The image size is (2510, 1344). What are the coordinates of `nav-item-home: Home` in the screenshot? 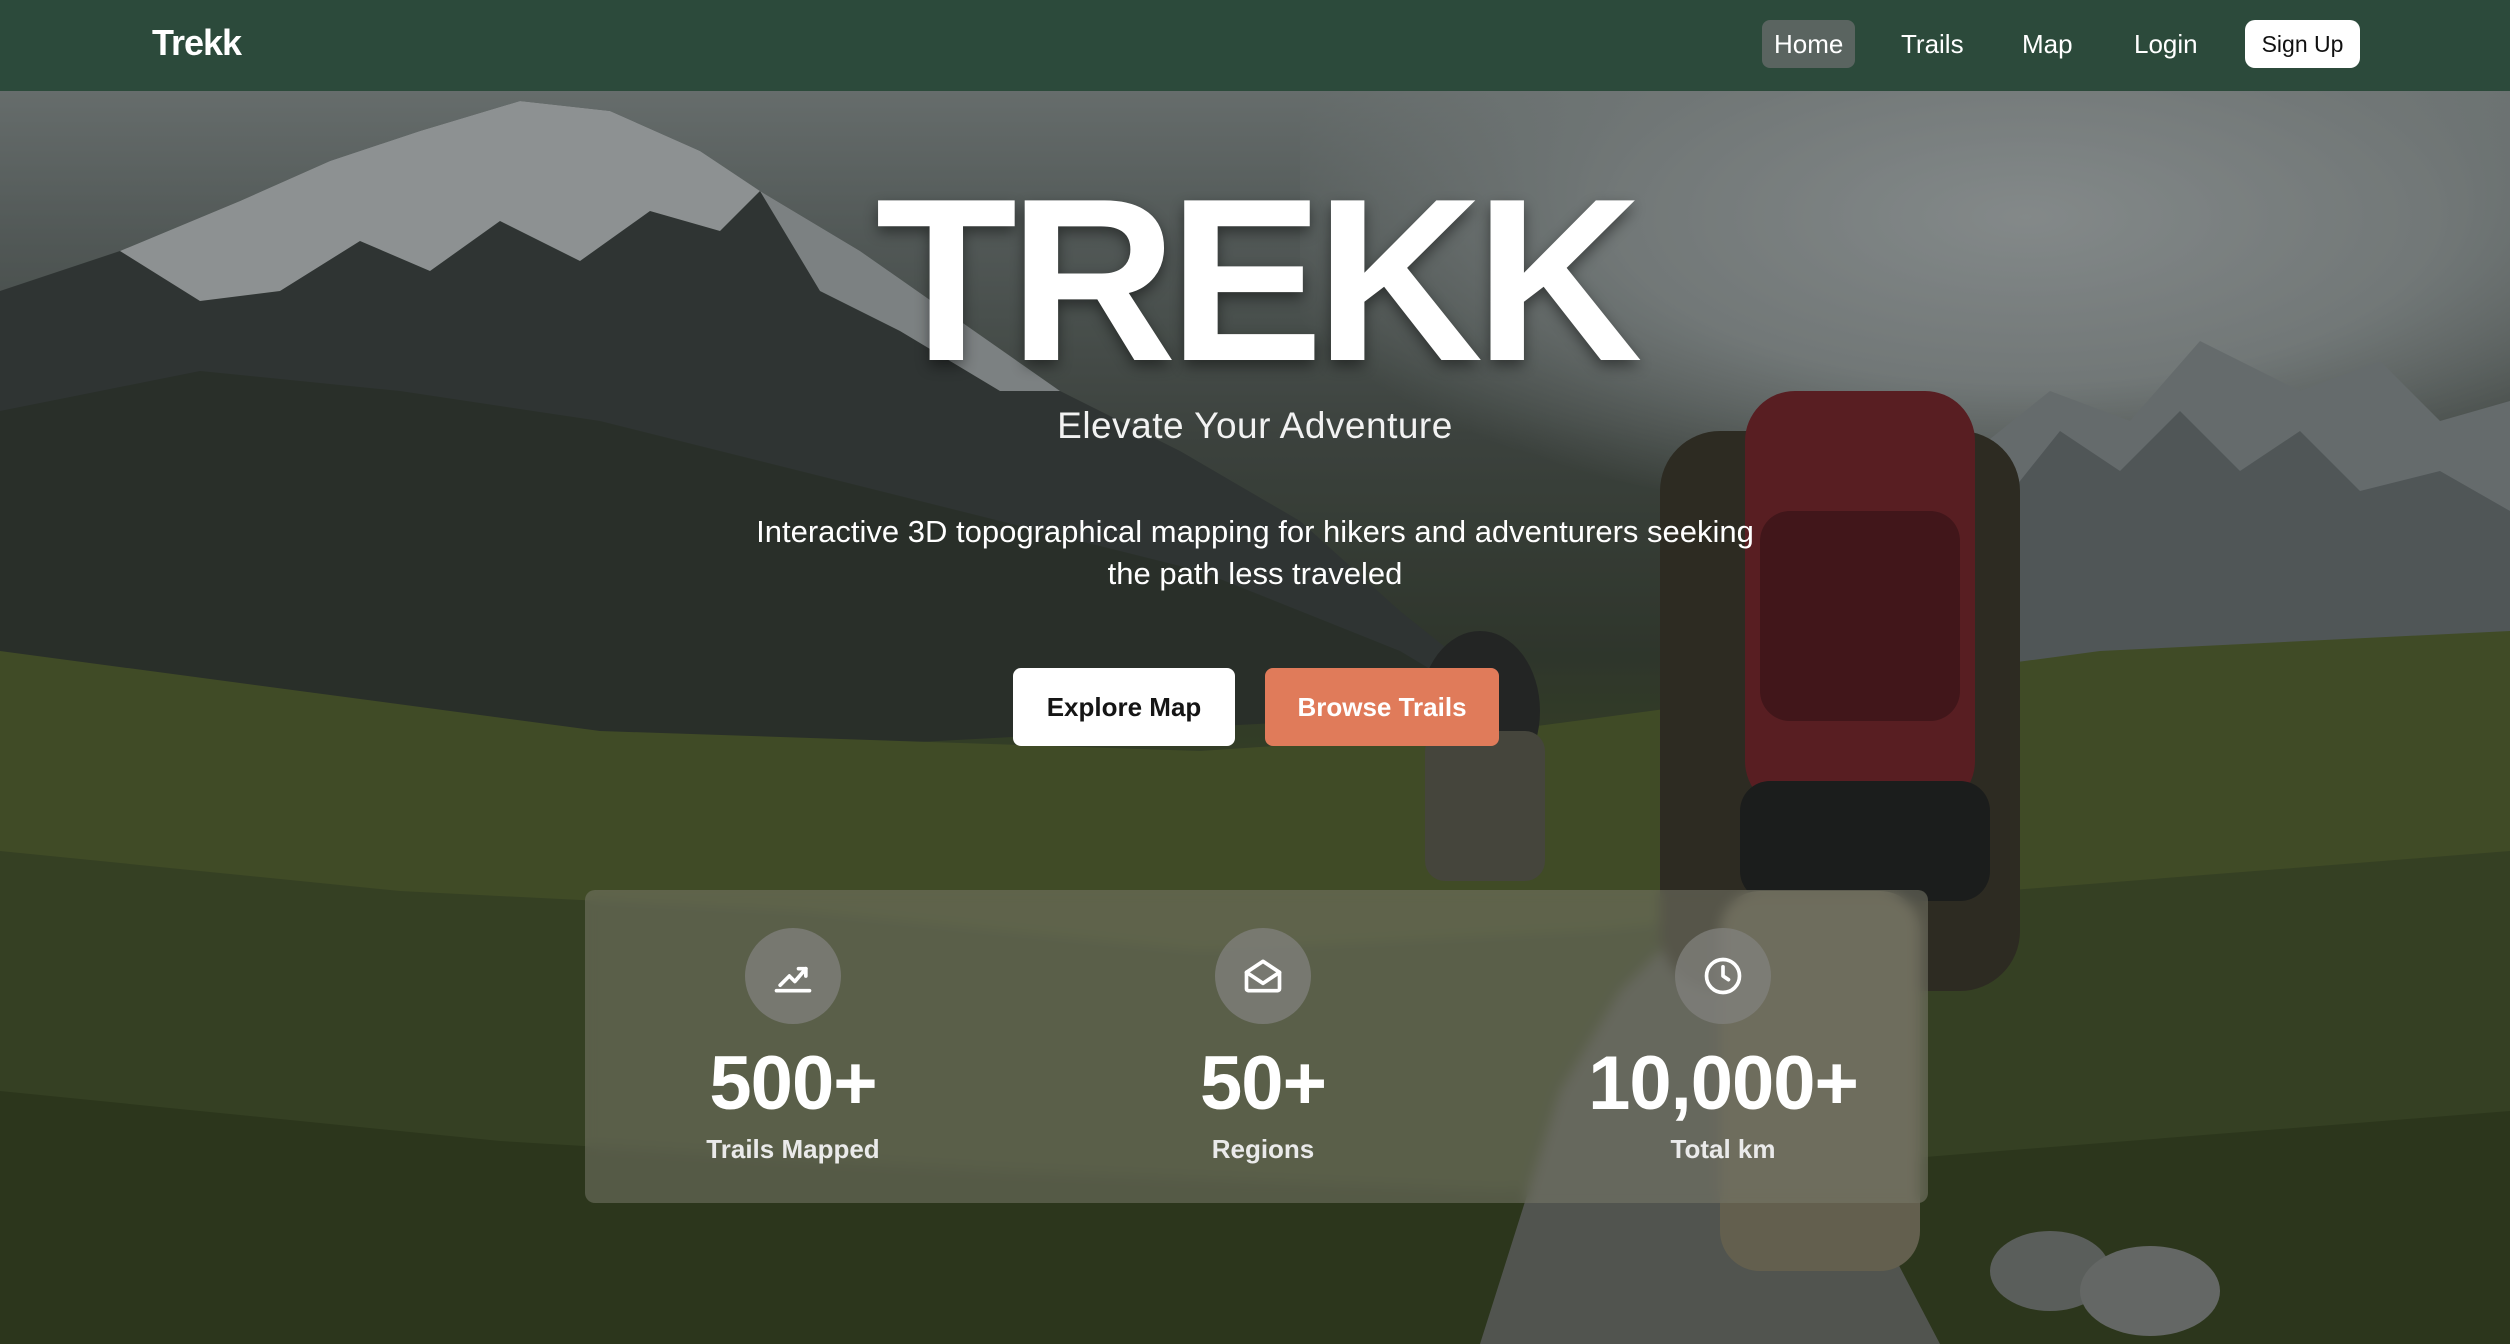 It's located at (1809, 44).